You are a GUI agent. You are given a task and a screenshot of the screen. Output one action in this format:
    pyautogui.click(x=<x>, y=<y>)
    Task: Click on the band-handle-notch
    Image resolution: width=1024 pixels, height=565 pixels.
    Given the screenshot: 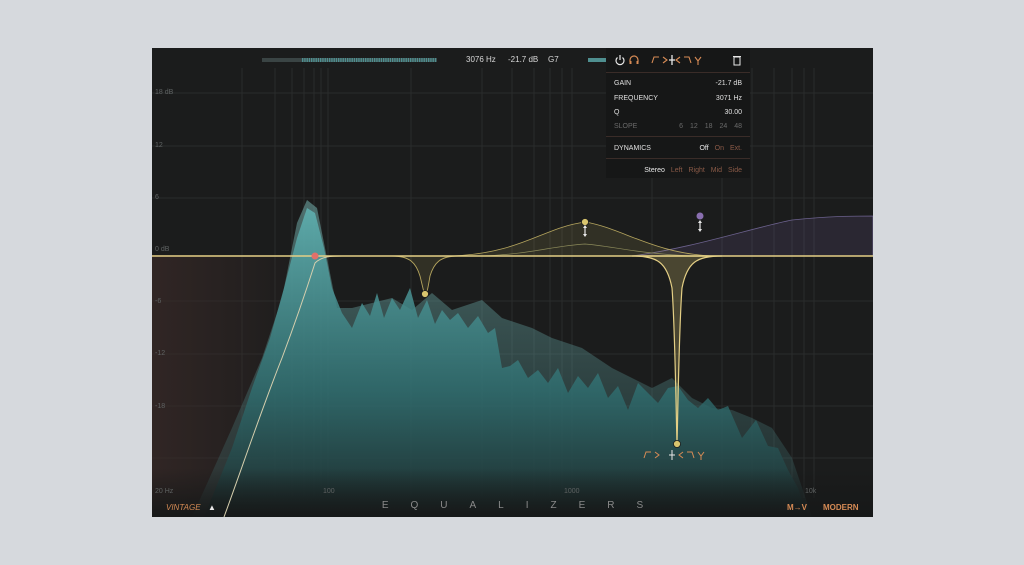 What is the action you would take?
    pyautogui.click(x=425, y=294)
    